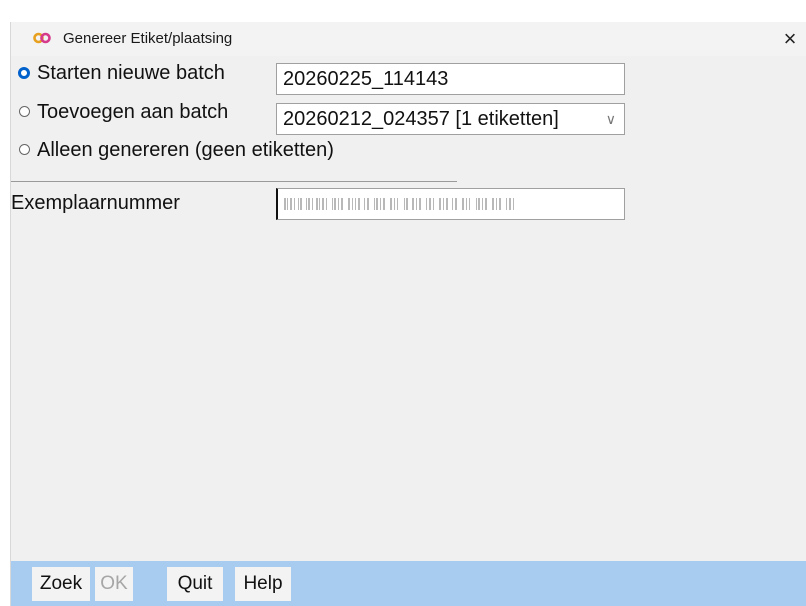  What do you see at coordinates (421, 119) in the screenshot?
I see `batch-select-value: 20260212_024357 [1 etiketten]` at bounding box center [421, 119].